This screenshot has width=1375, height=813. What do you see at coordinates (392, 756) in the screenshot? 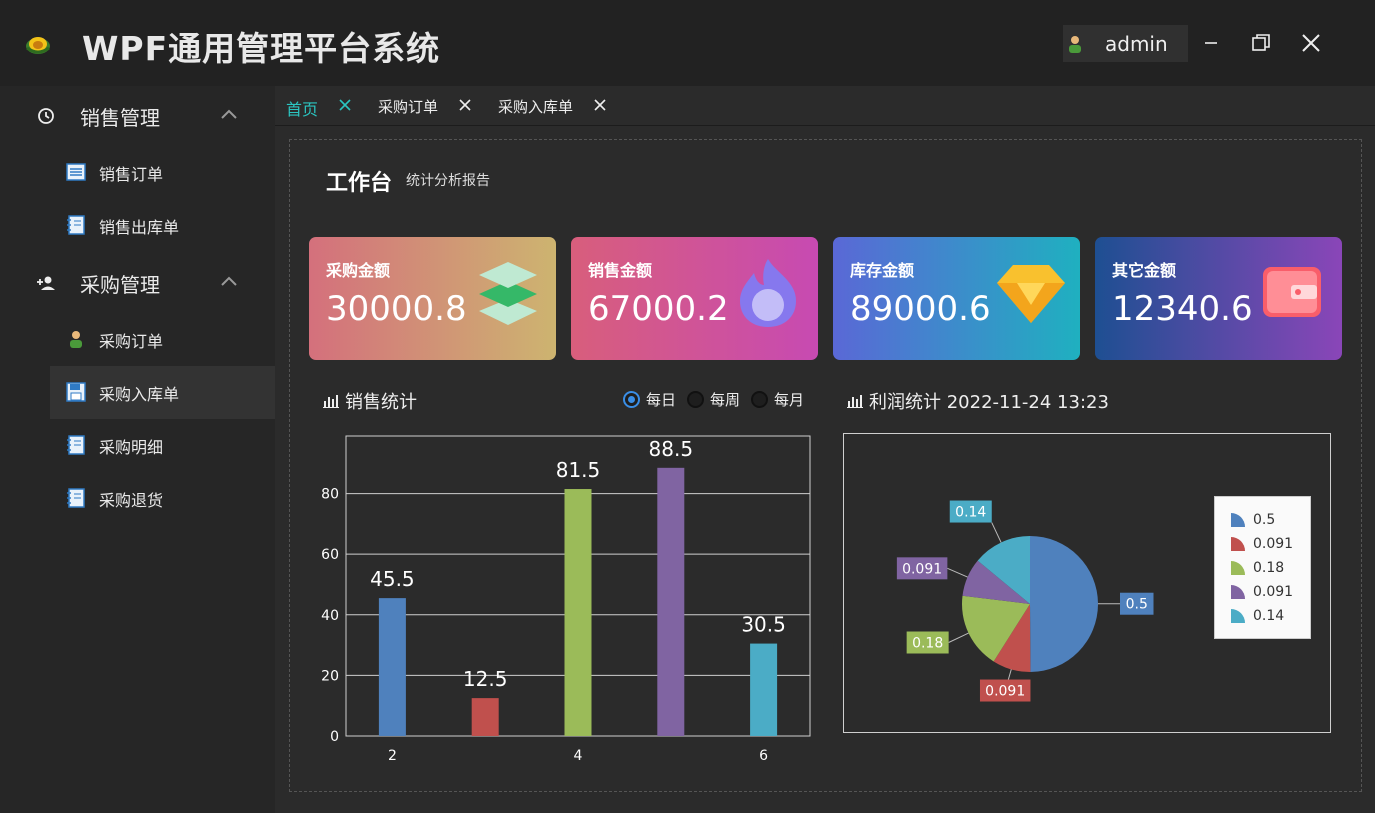
I see `x-tick-label: 2` at bounding box center [392, 756].